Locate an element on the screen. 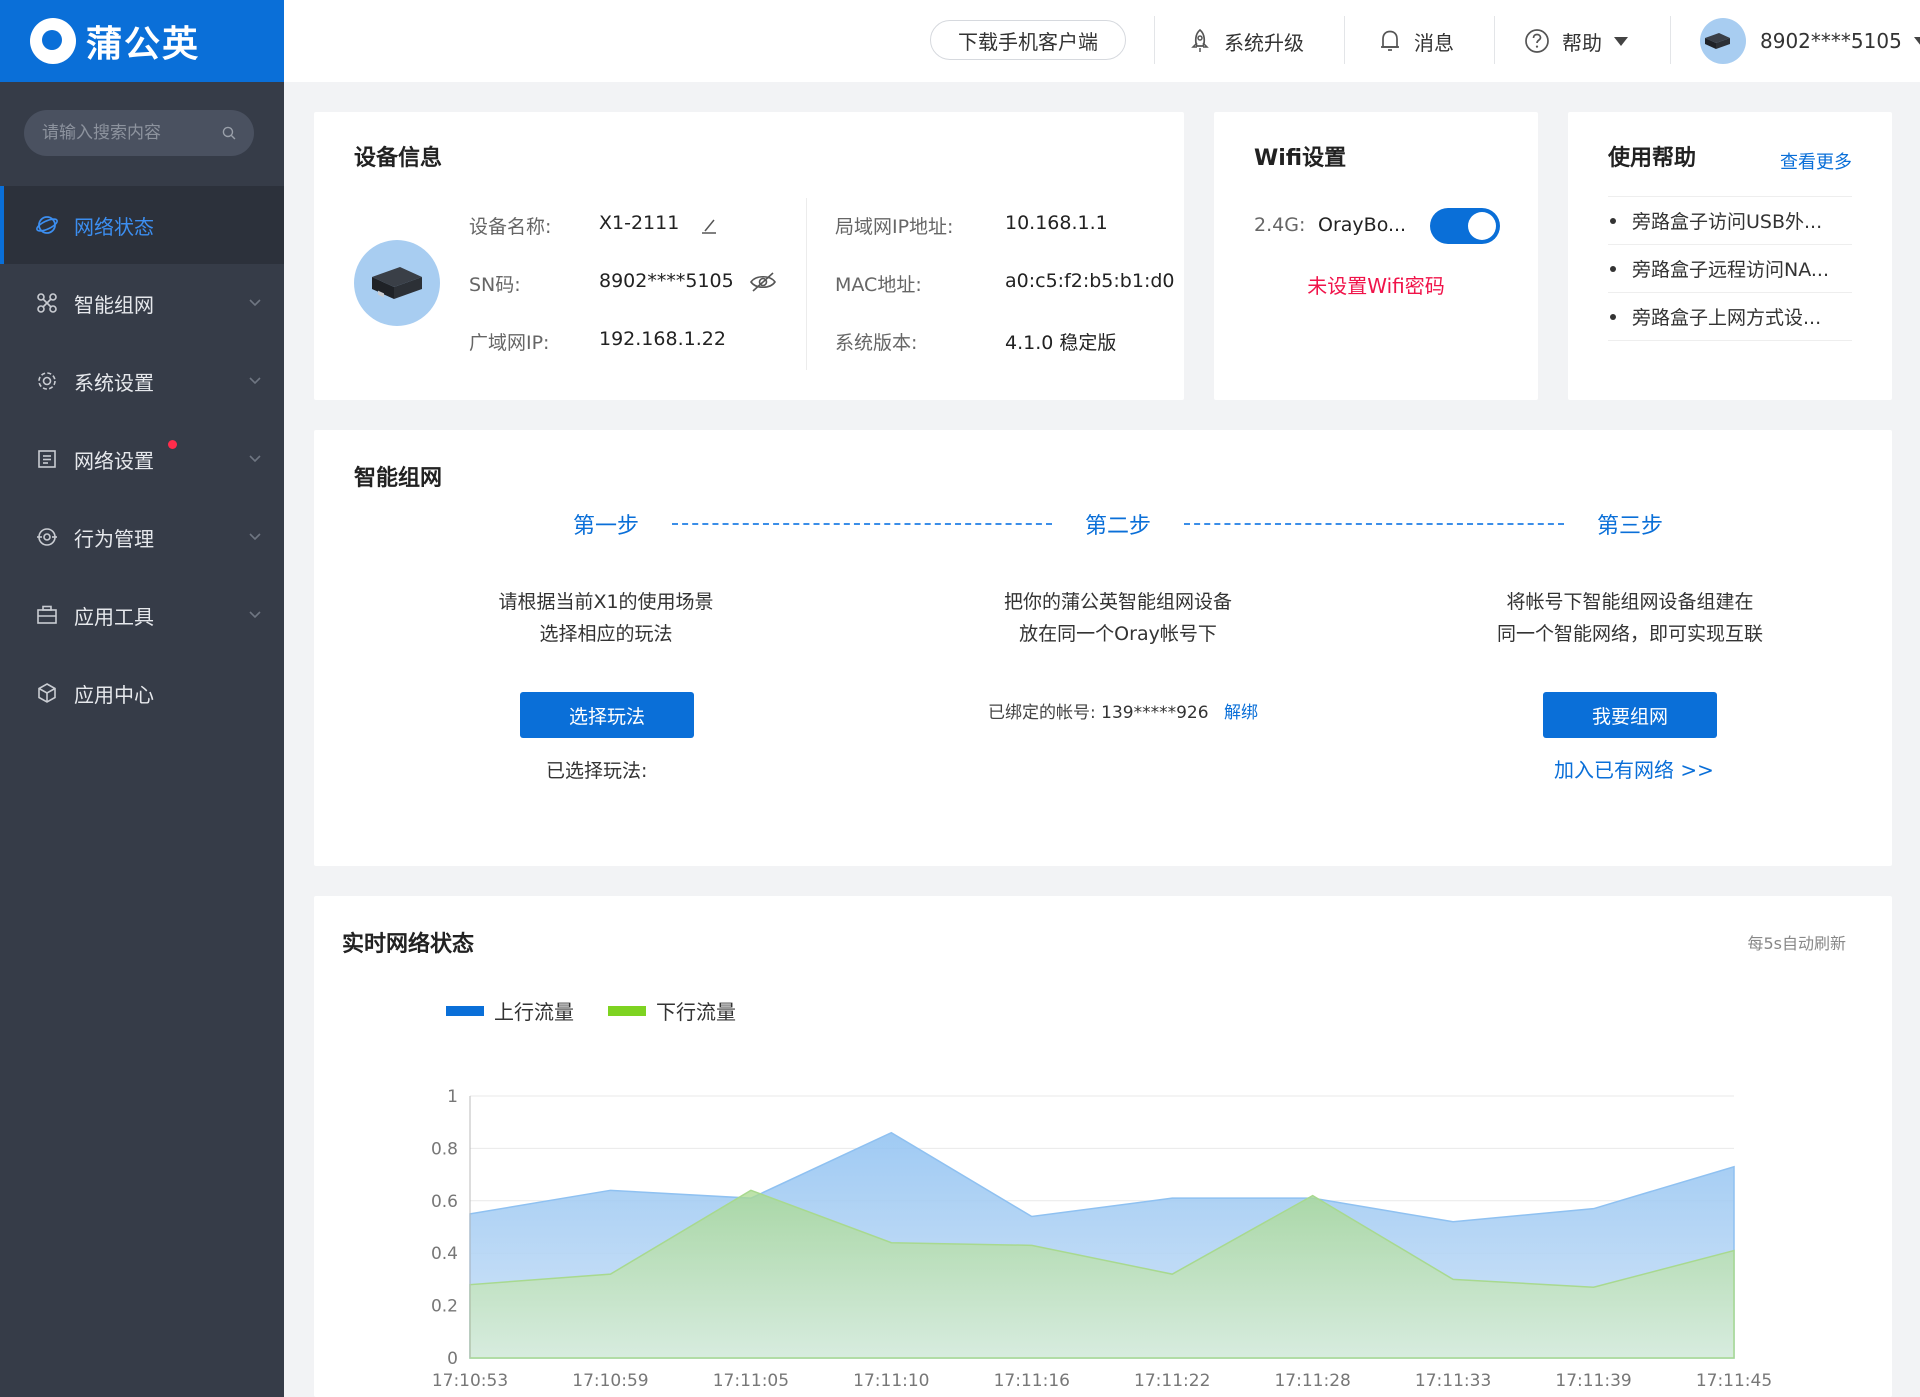 This screenshot has height=1397, width=1920. x-tick-label: 17:11:22 is located at coordinates (1172, 1381).